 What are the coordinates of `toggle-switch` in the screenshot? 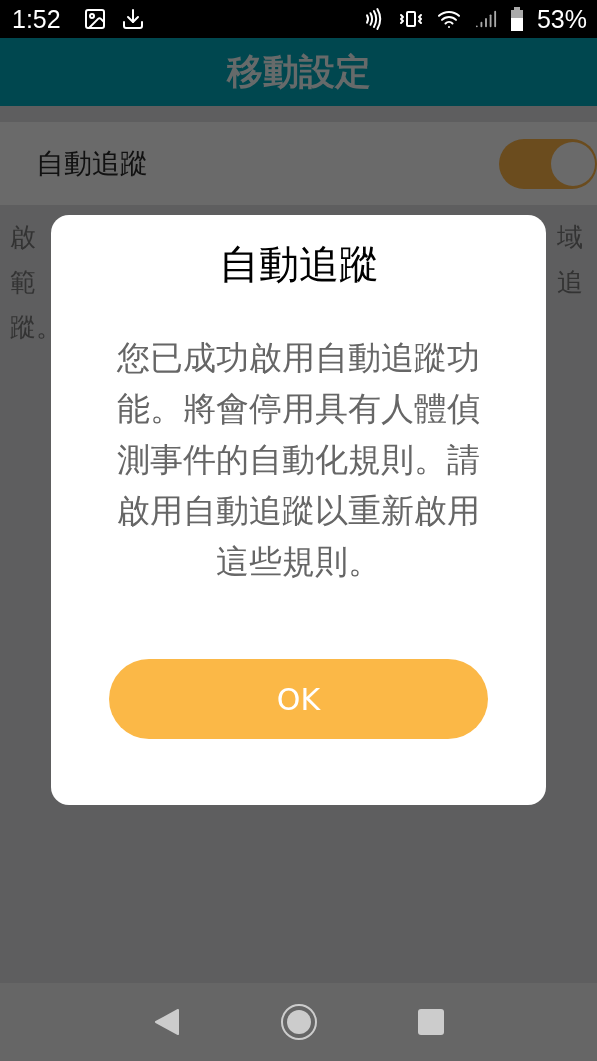 It's located at (548, 163).